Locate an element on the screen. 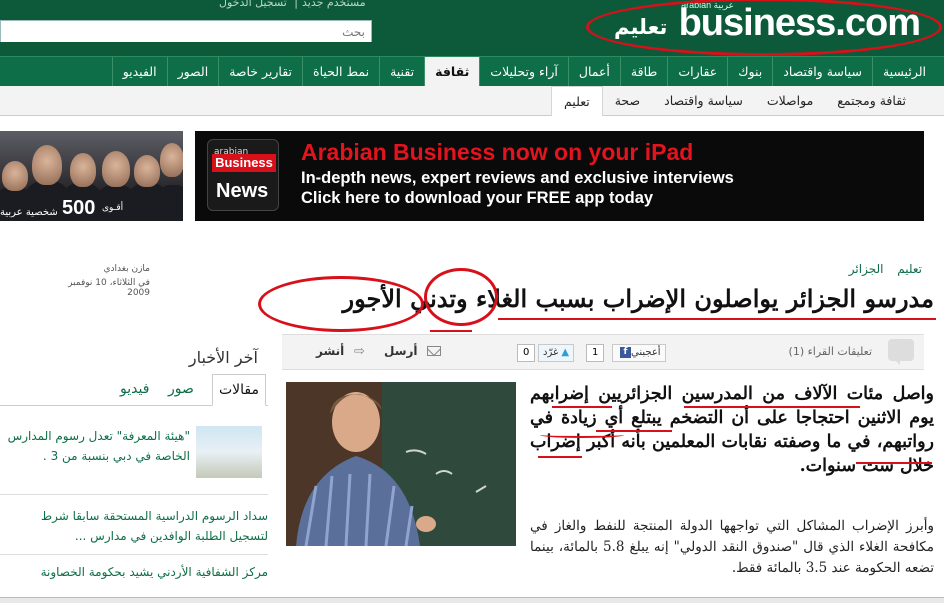 The height and width of the screenshot is (603, 944). teacher-illustration is located at coordinates (401, 464).